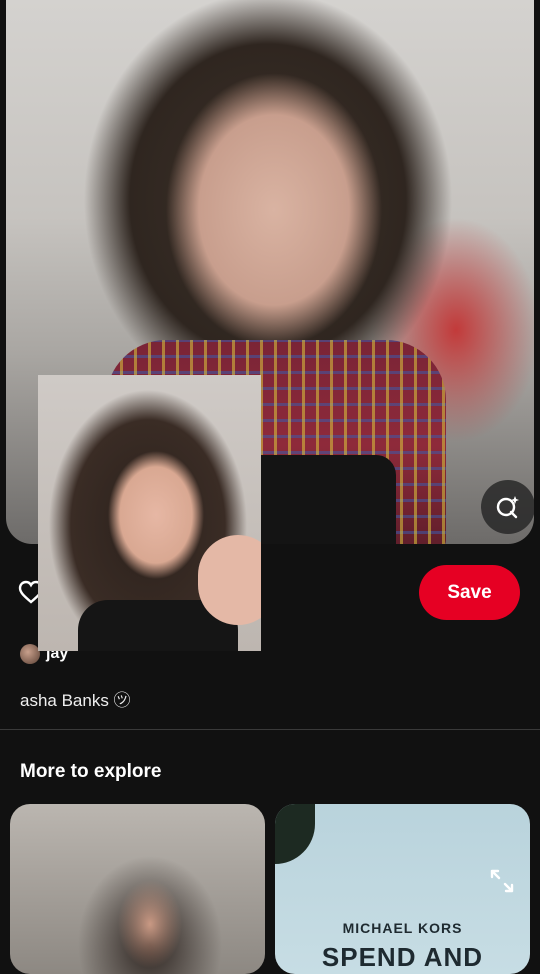 The width and height of the screenshot is (540, 974). Describe the element at coordinates (149, 513) in the screenshot. I see `picture-in-picture-video` at that location.